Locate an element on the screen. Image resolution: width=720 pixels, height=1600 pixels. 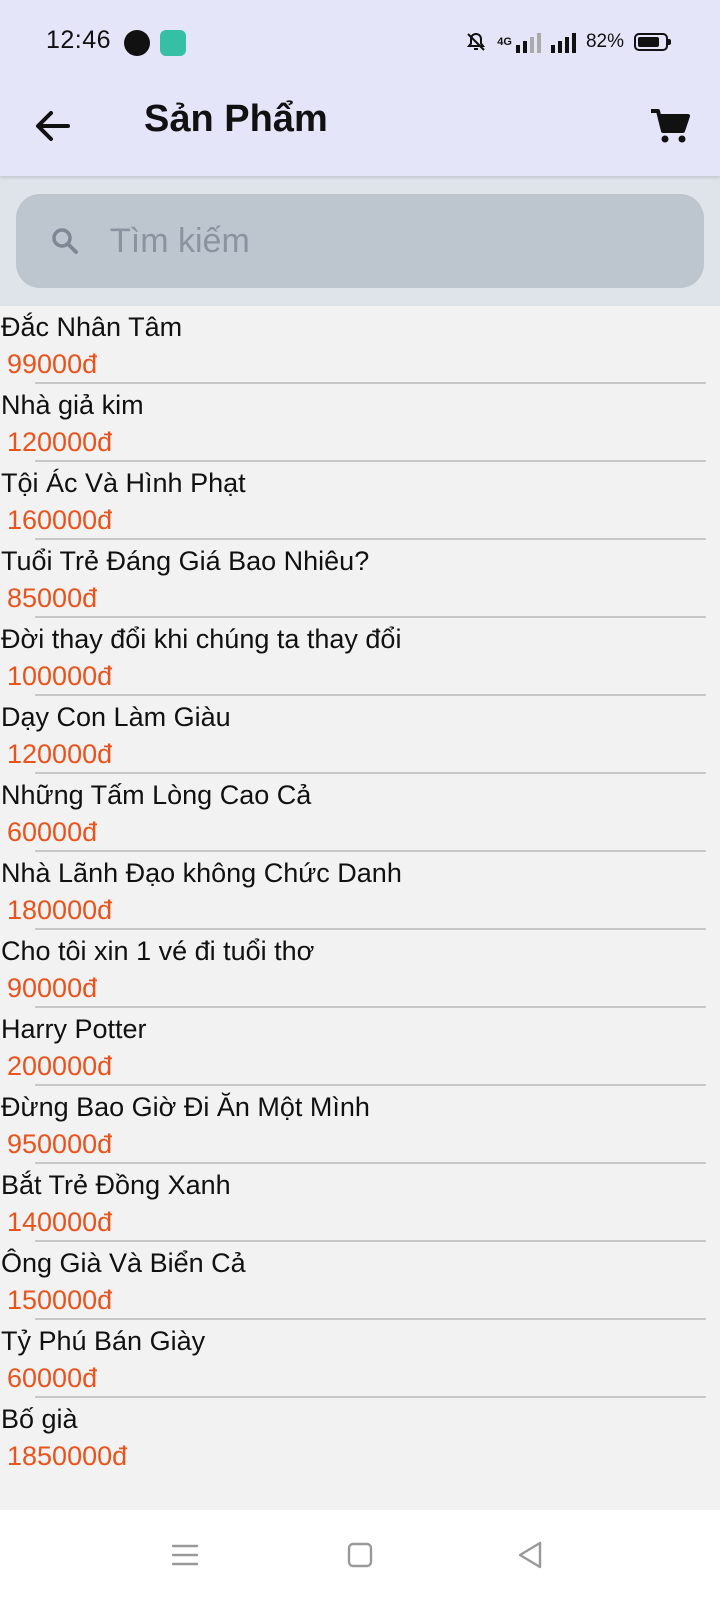
product-name: Tỷ Phú Bán Giày is located at coordinates (103, 1341).